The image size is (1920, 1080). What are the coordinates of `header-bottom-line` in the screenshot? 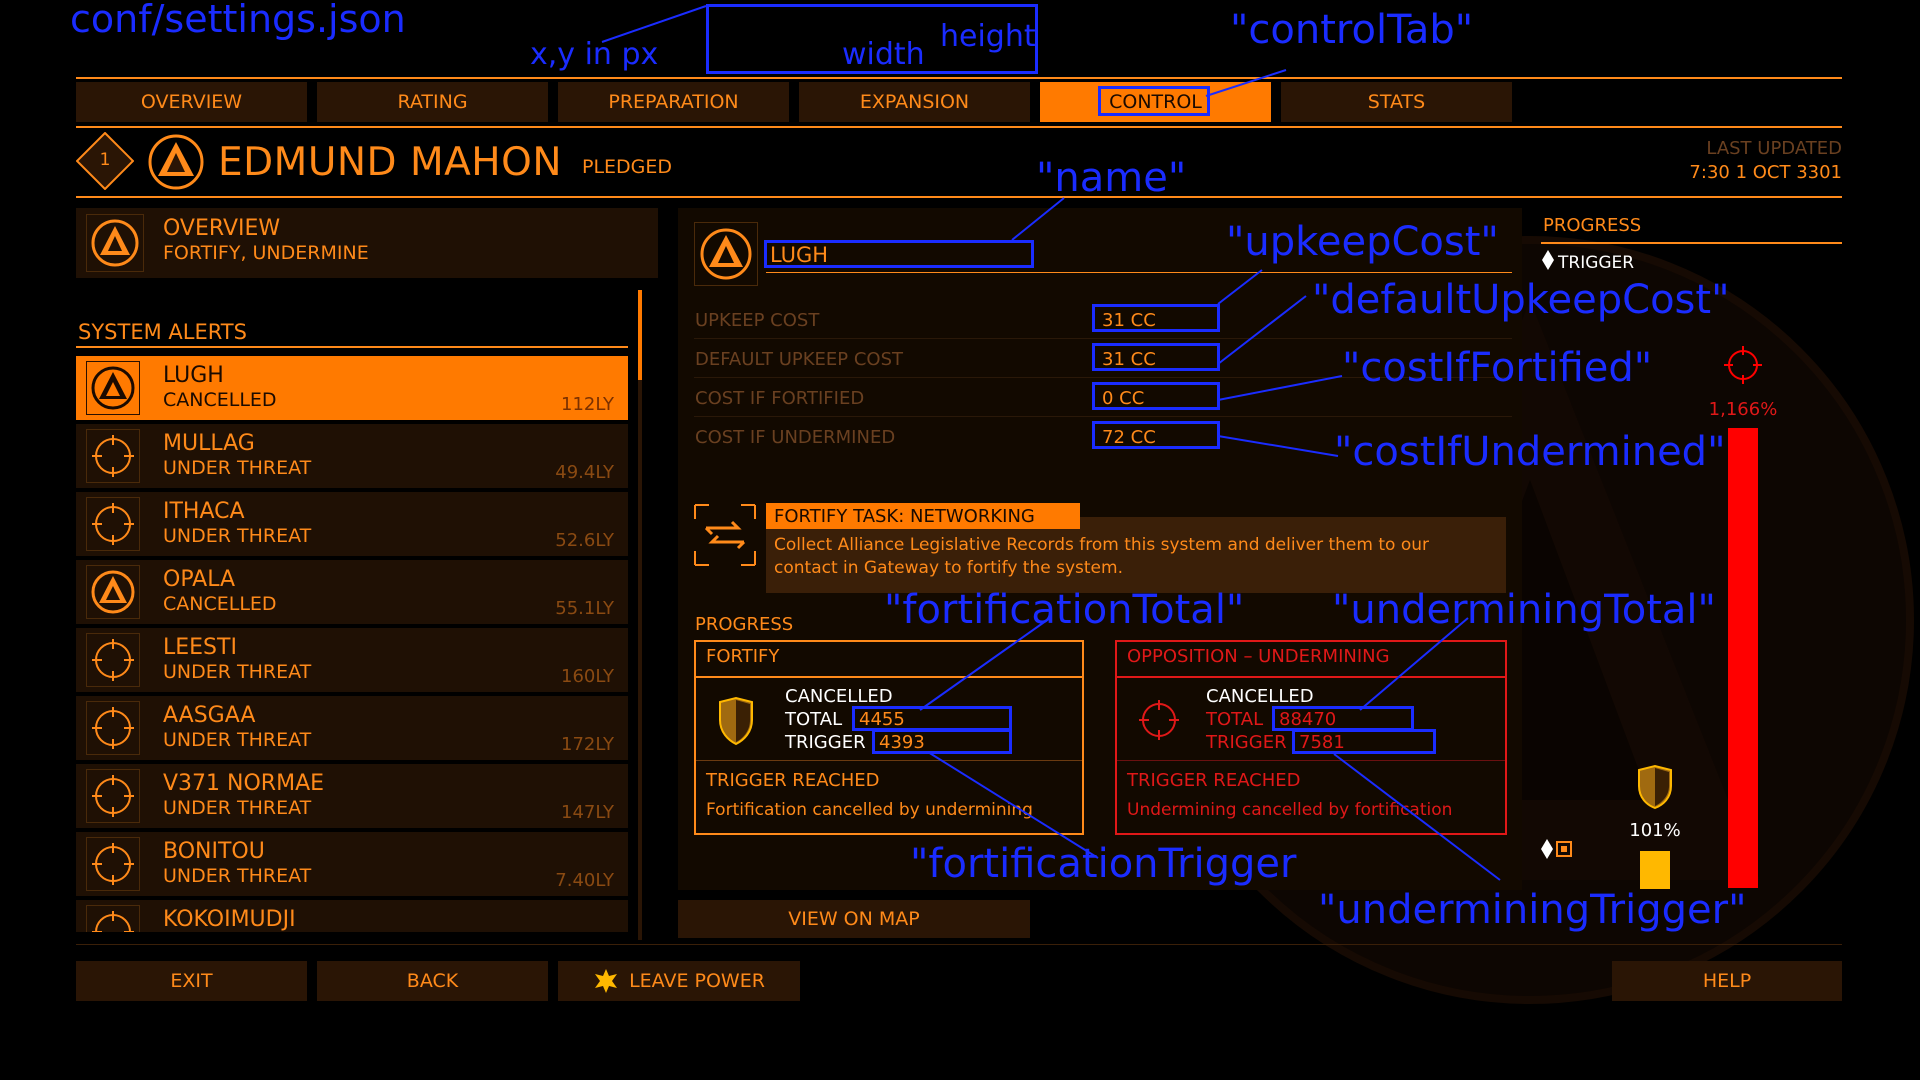 It's located at (959, 197).